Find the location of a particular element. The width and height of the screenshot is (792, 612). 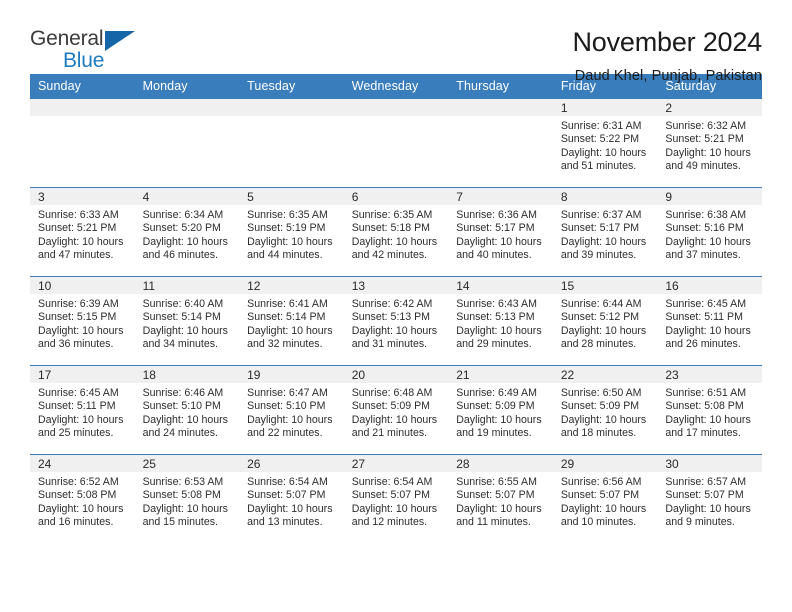

sunrise-text: Sunrise: 6:43 AM is located at coordinates (496, 304).